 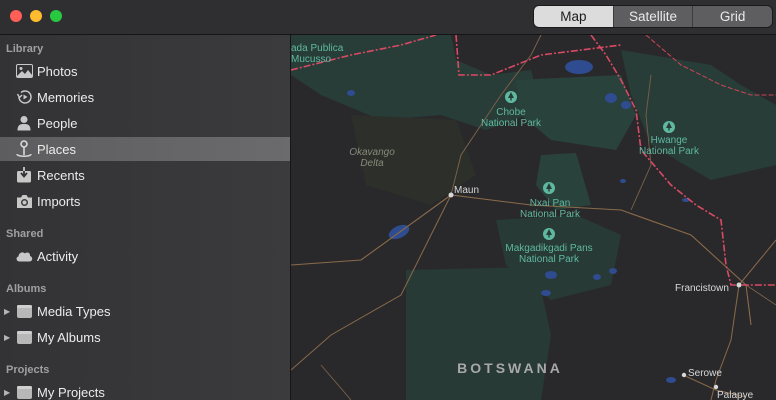 I want to click on view-mode-segmented-control: Map Satellite Grid, so click(x=653, y=16).